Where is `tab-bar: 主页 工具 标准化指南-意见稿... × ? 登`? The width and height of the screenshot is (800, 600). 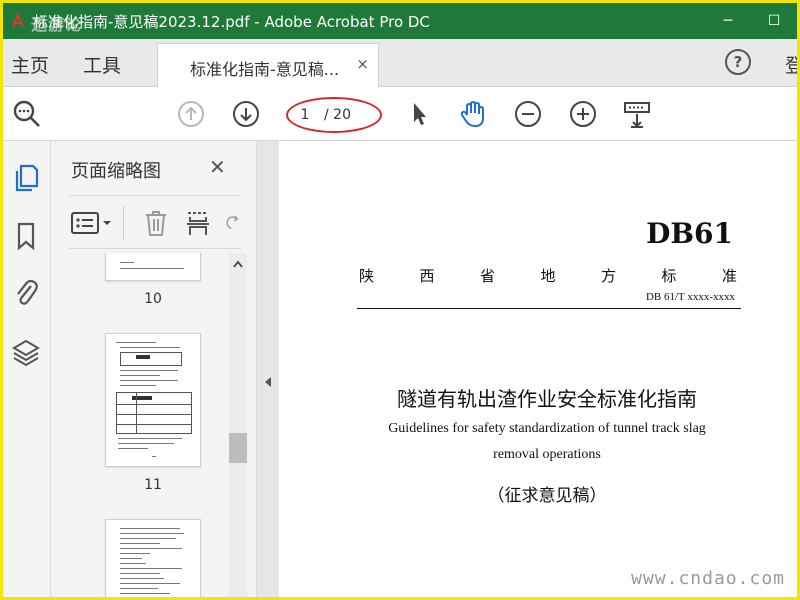
tab-bar: 主页 工具 标准化指南-意见稿... × ? 登 is located at coordinates (400, 63).